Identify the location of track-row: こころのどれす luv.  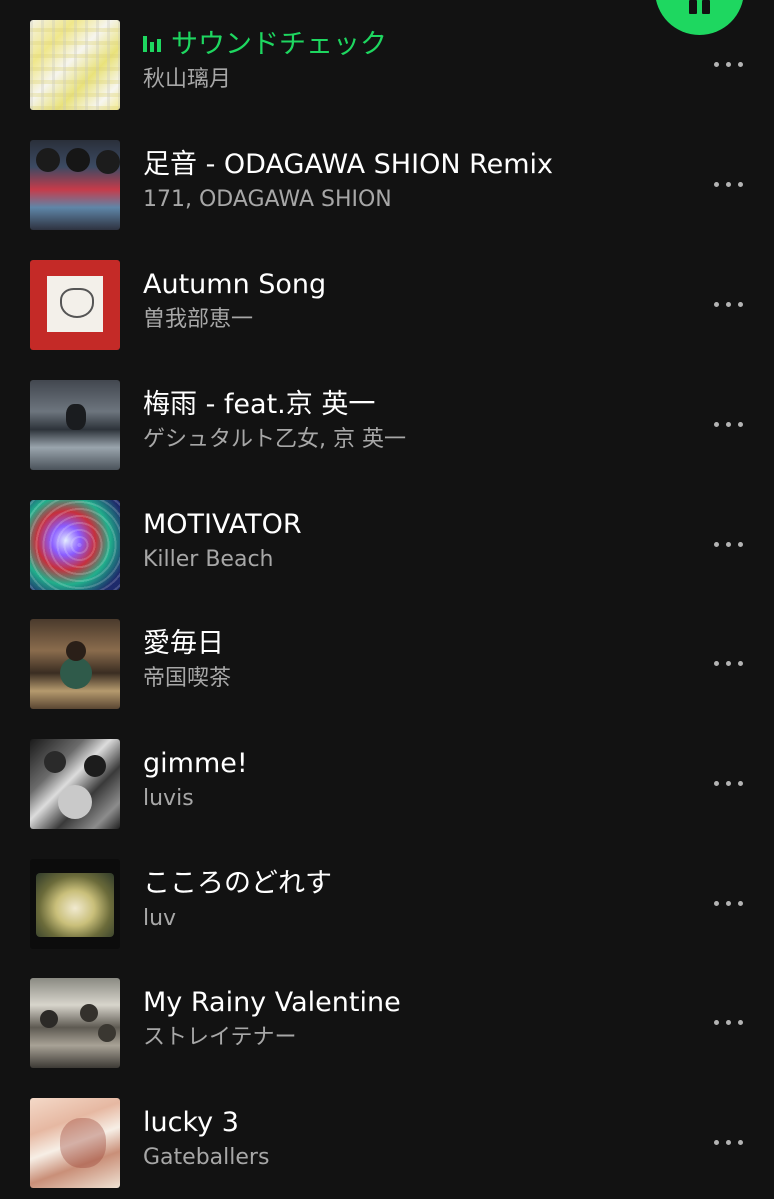
(387, 899).